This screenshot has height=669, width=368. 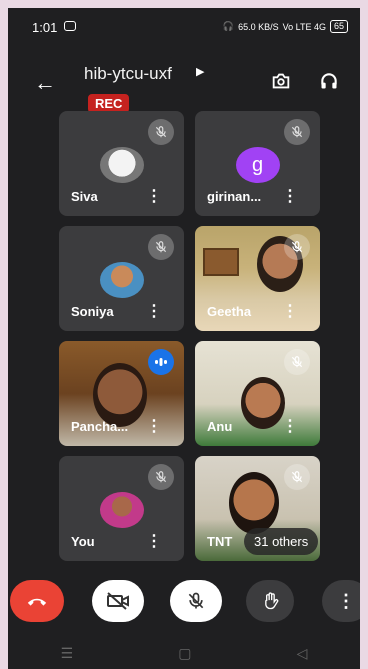 What do you see at coordinates (257, 278) in the screenshot?
I see `participant-tile-geetha: Geetha ⋮` at bounding box center [257, 278].